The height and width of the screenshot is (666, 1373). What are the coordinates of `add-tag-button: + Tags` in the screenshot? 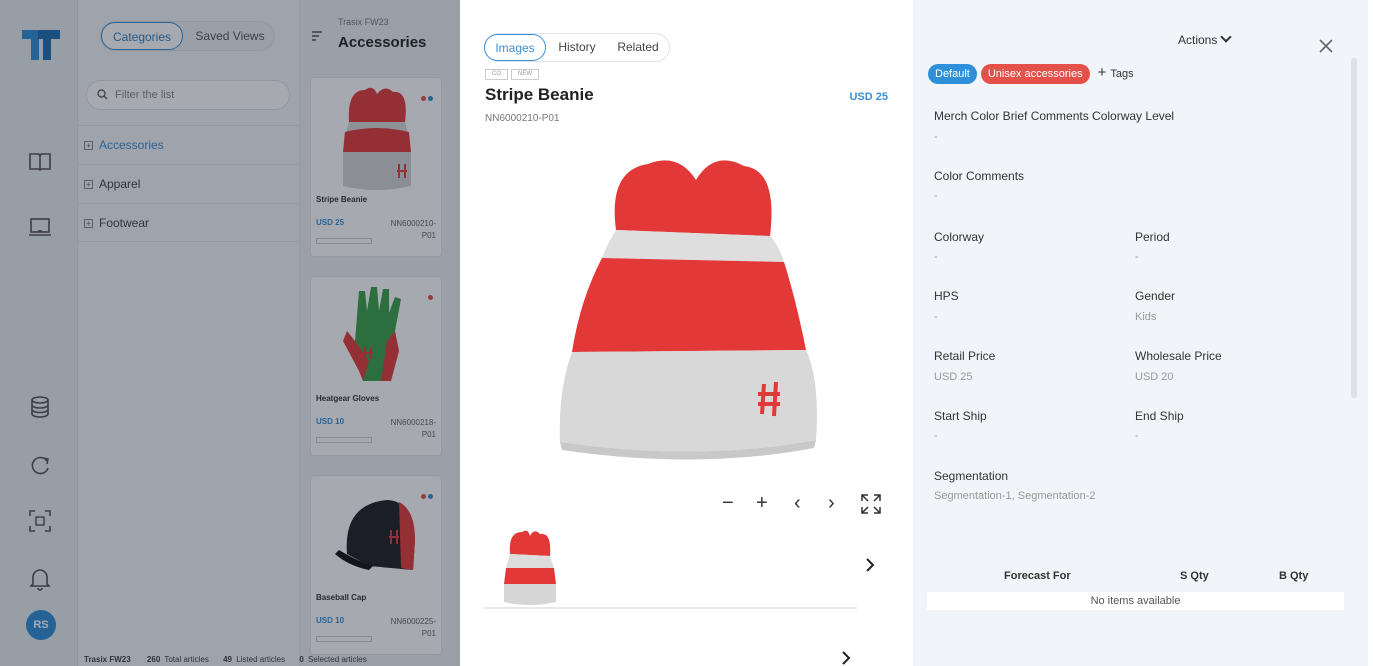 It's located at (1116, 72).